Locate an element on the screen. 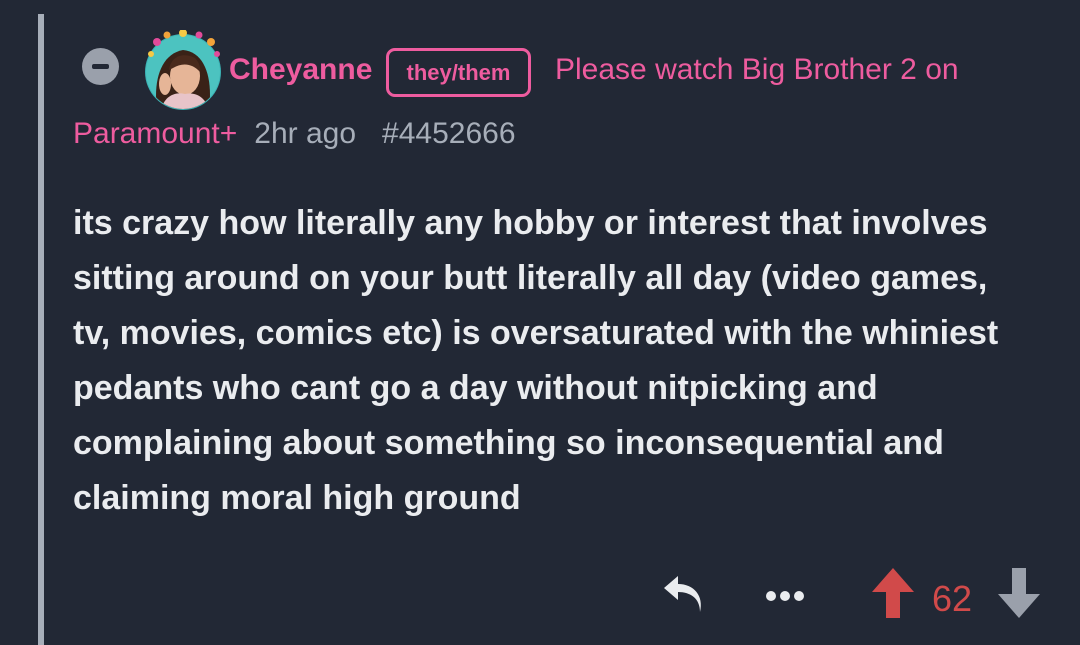 This screenshot has width=1080, height=645. comment-meta: Paramount+ 2hr ago #4452666 is located at coordinates (294, 134).